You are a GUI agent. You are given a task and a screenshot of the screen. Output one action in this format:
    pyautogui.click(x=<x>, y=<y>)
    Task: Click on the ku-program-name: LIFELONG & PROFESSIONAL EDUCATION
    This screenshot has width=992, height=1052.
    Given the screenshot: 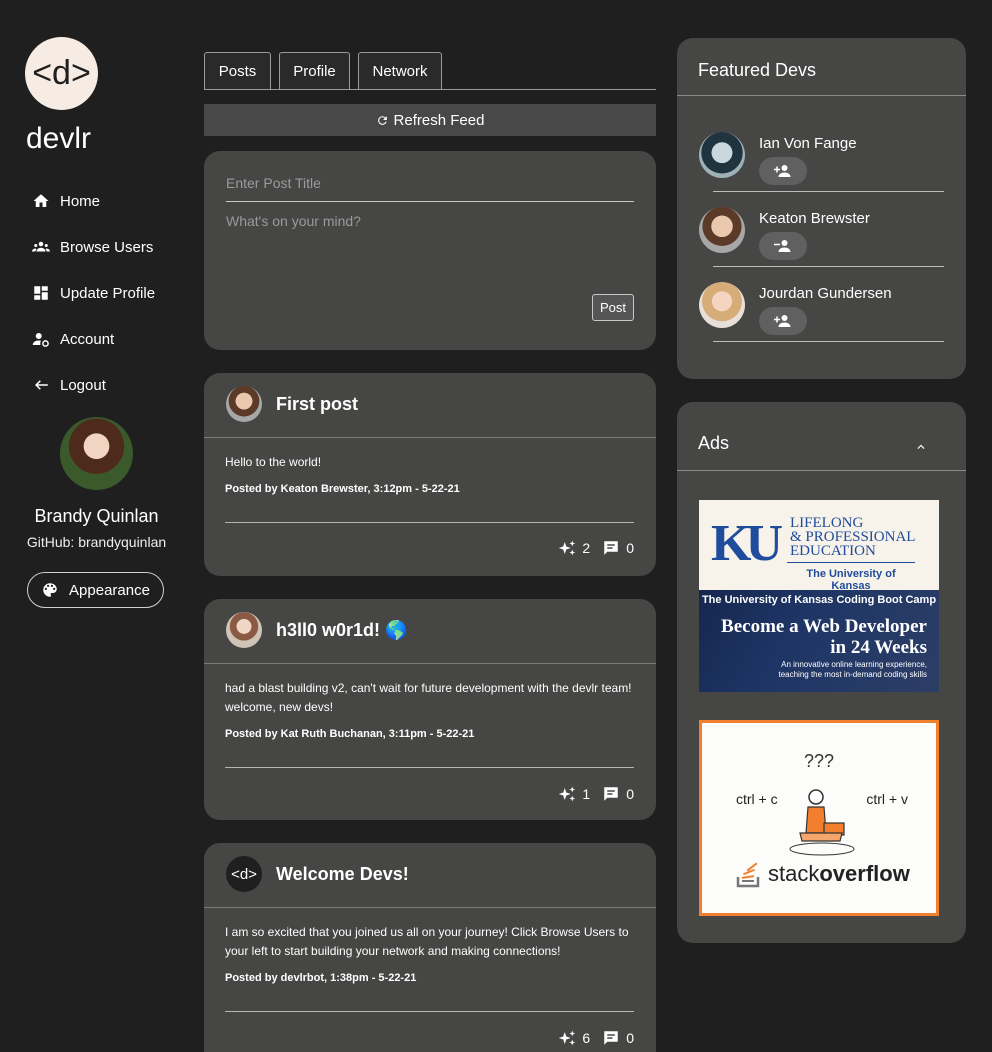 What is the action you would take?
    pyautogui.click(x=852, y=537)
    